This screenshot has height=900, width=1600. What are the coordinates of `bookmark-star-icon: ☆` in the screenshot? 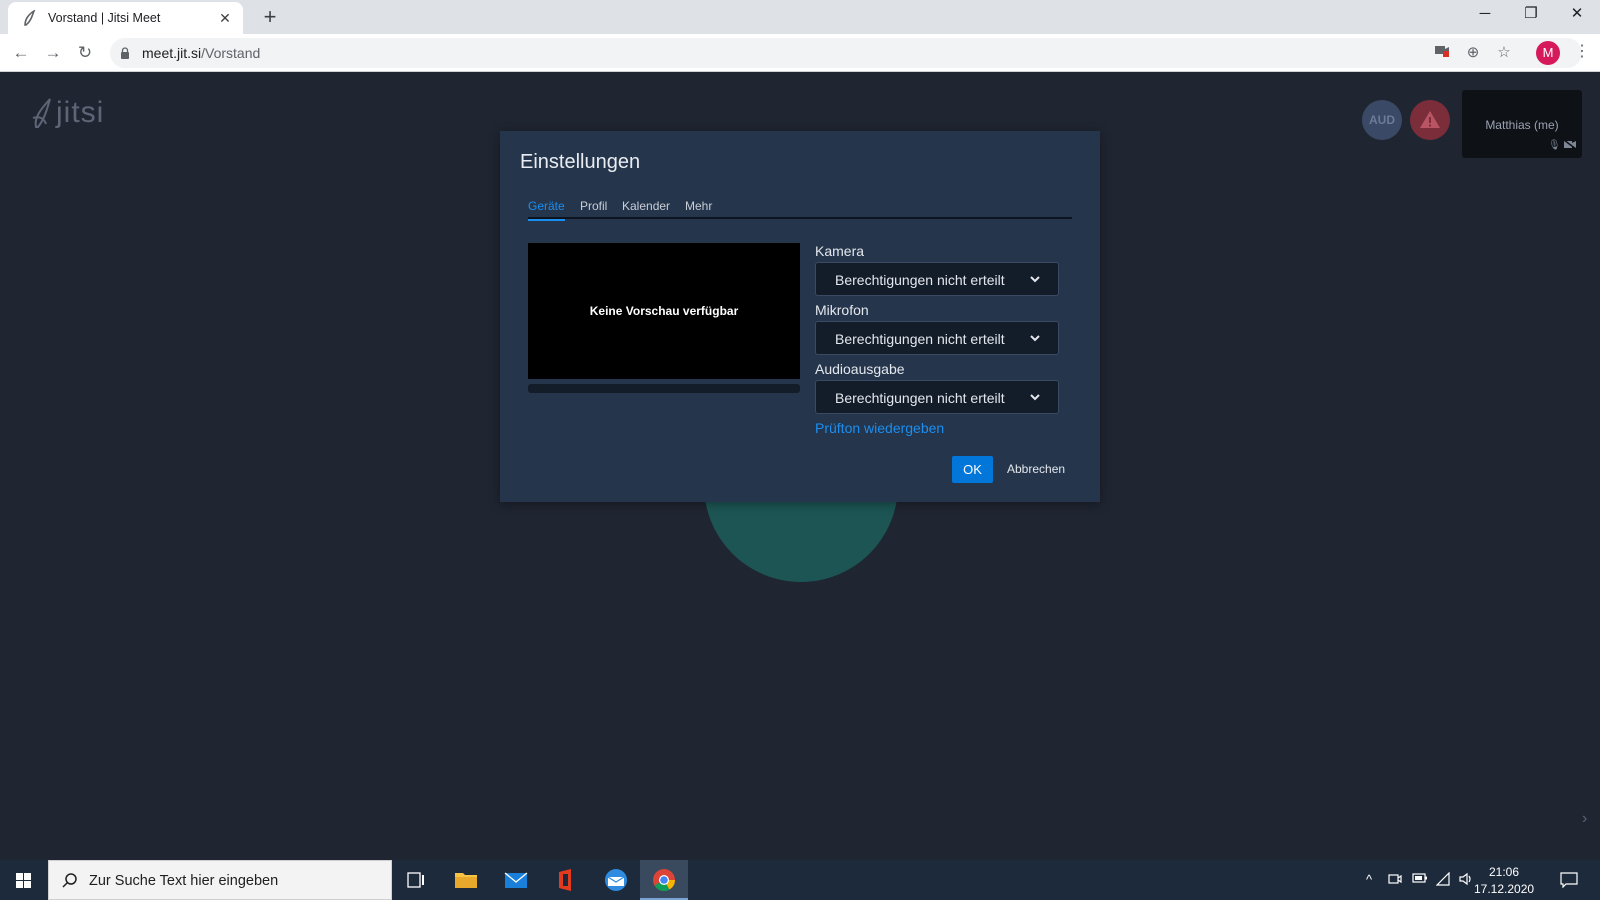 It's located at (1504, 53).